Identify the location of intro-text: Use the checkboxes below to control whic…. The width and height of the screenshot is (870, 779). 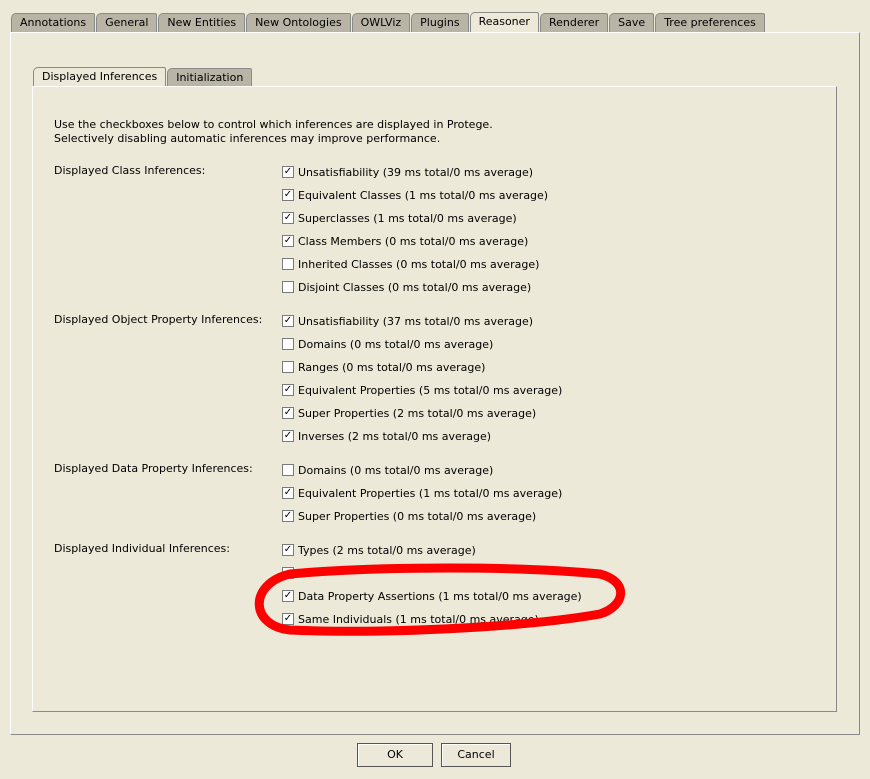
(273, 132).